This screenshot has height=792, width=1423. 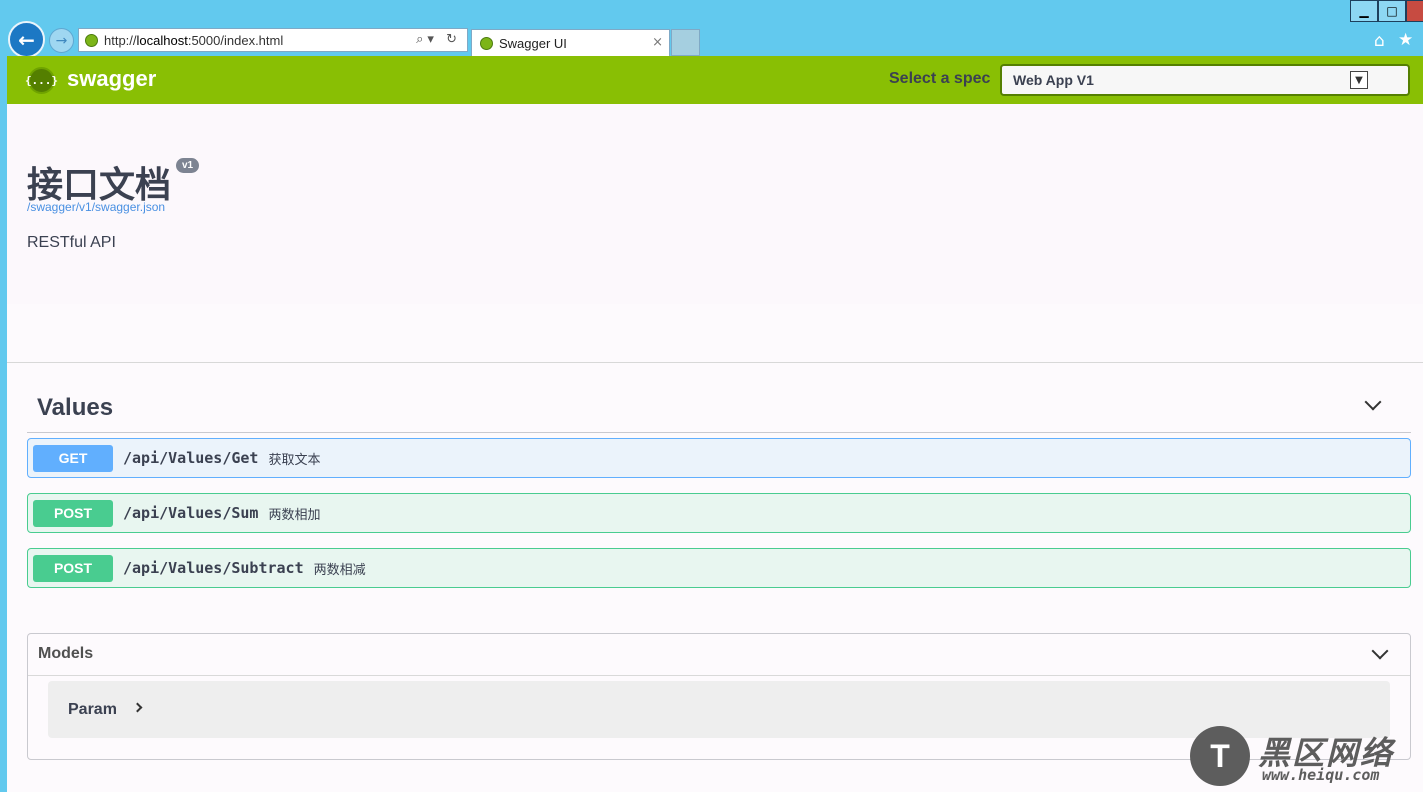 What do you see at coordinates (73, 458) in the screenshot?
I see `method-badge: GET` at bounding box center [73, 458].